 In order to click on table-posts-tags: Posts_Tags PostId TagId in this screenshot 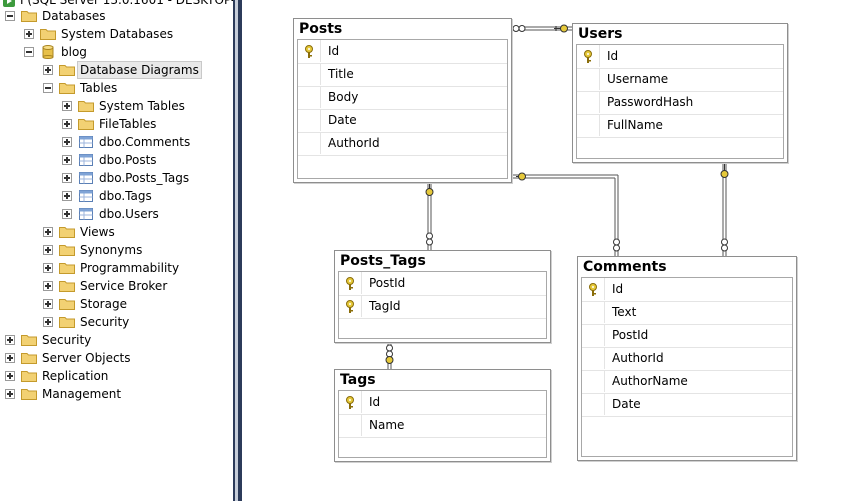, I will do `click(442, 296)`.